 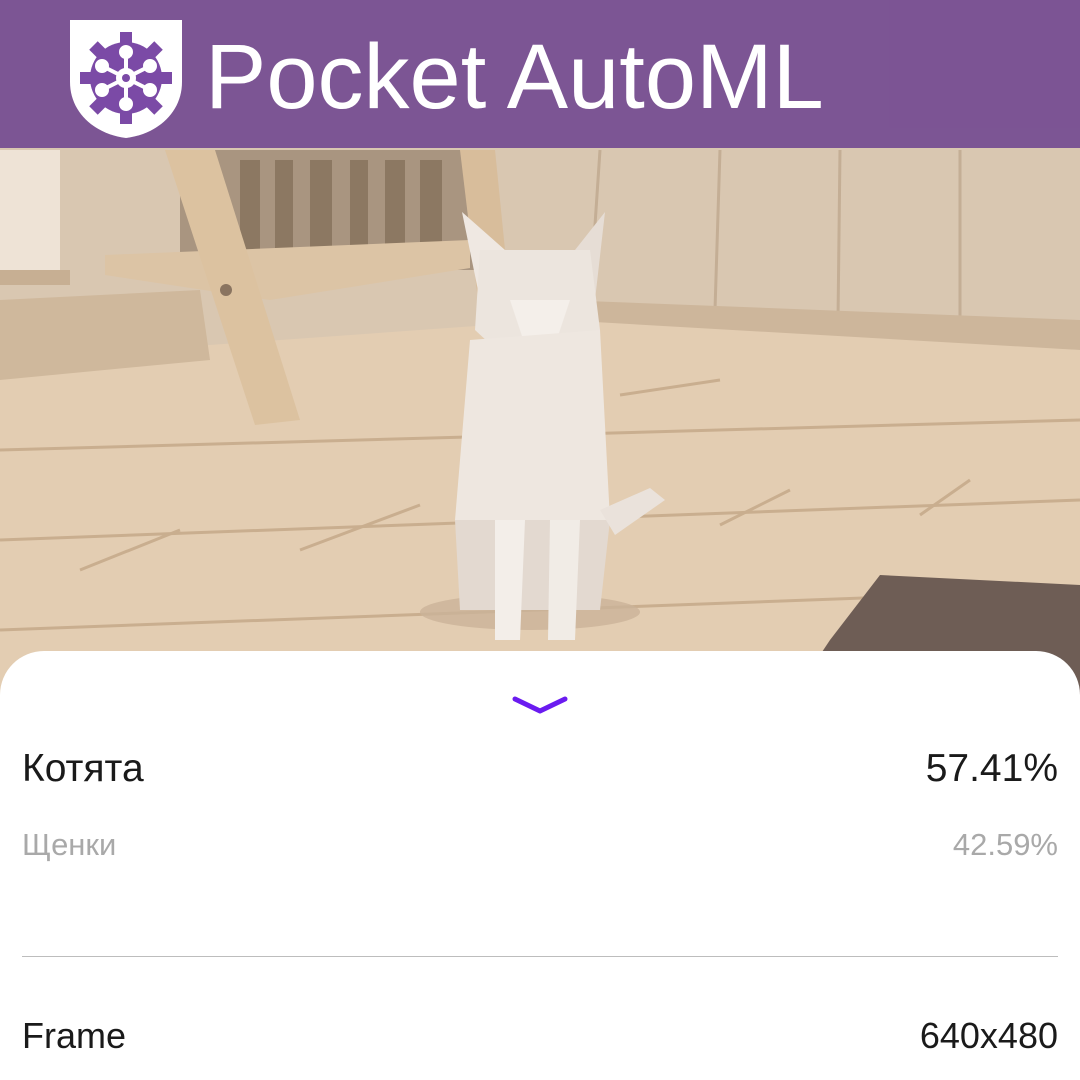 I want to click on app-title: Pocket AutoML, so click(x=514, y=77).